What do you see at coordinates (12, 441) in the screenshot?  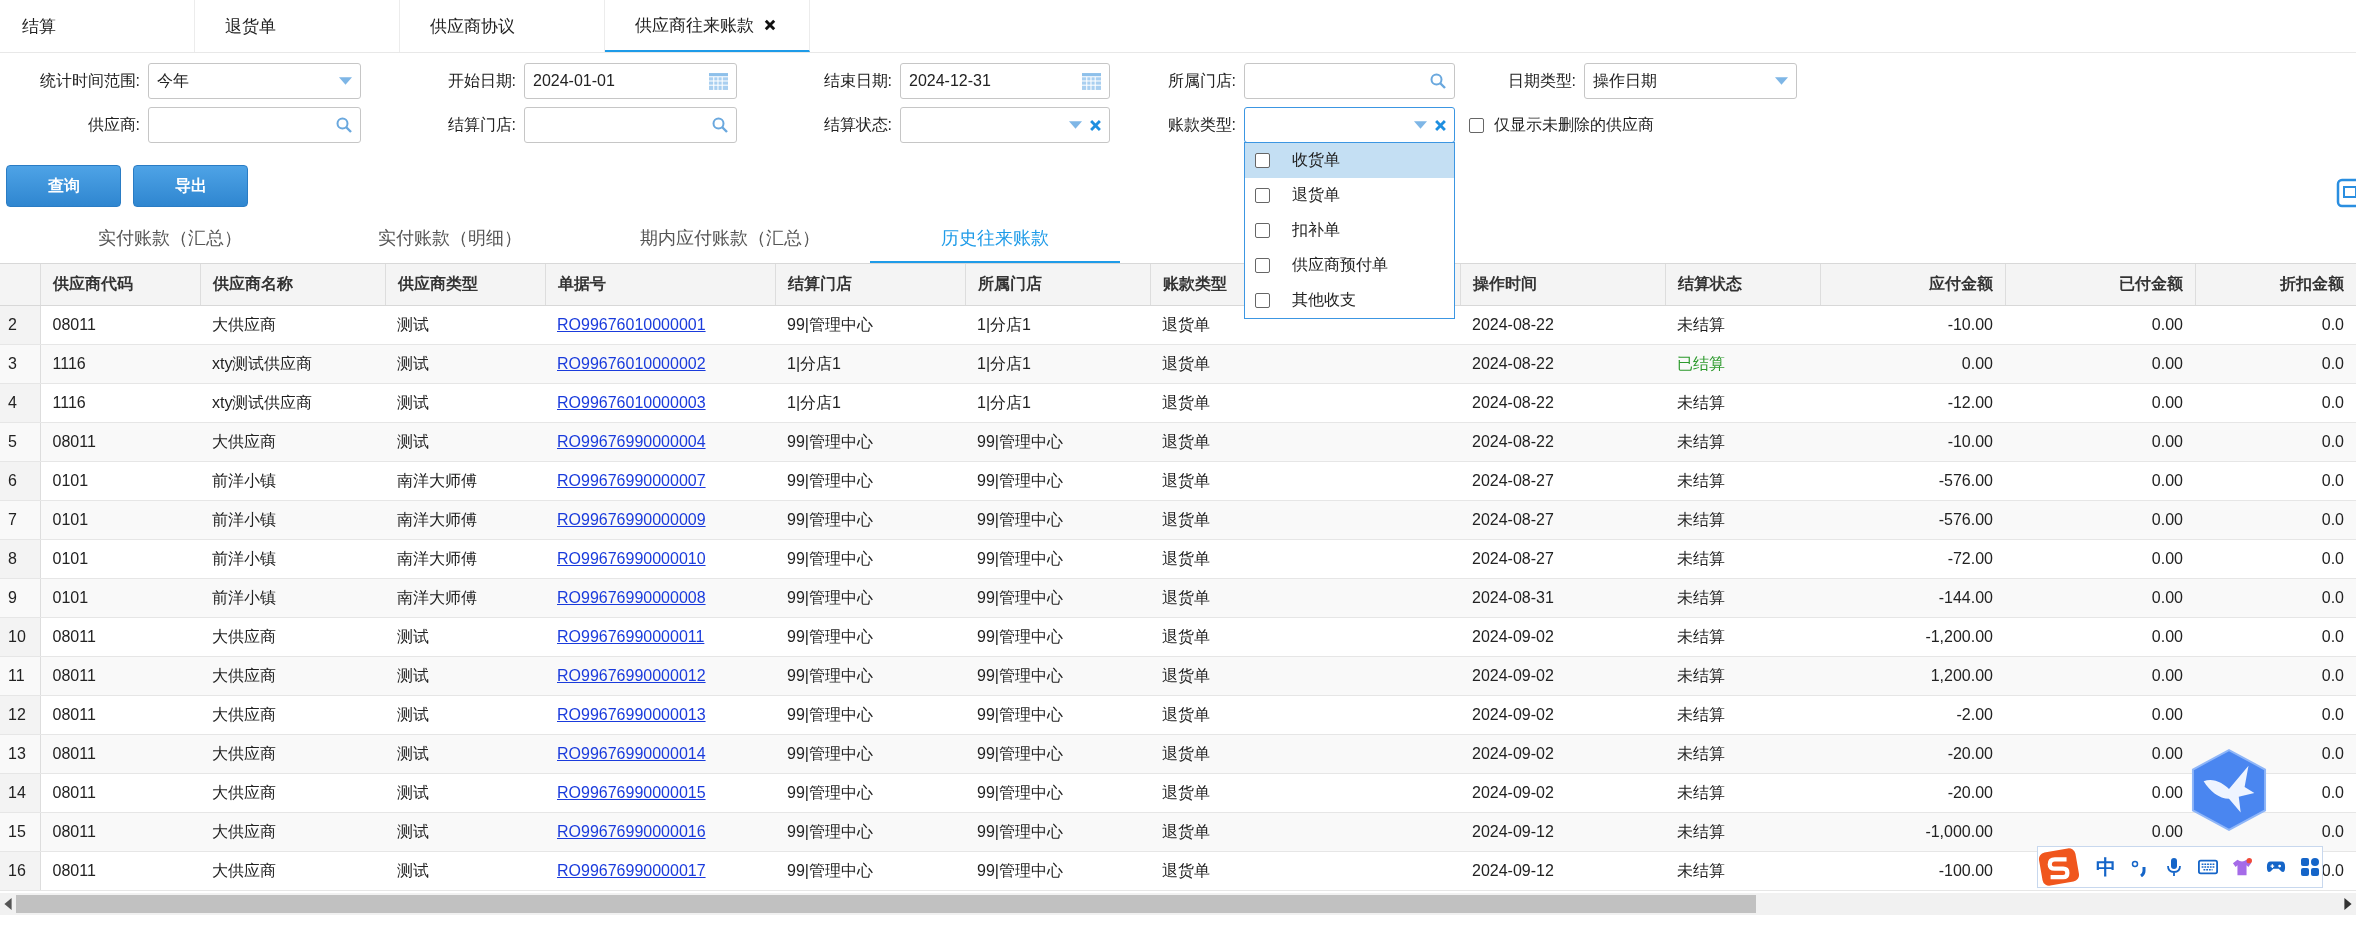 I see `row-number: 5` at bounding box center [12, 441].